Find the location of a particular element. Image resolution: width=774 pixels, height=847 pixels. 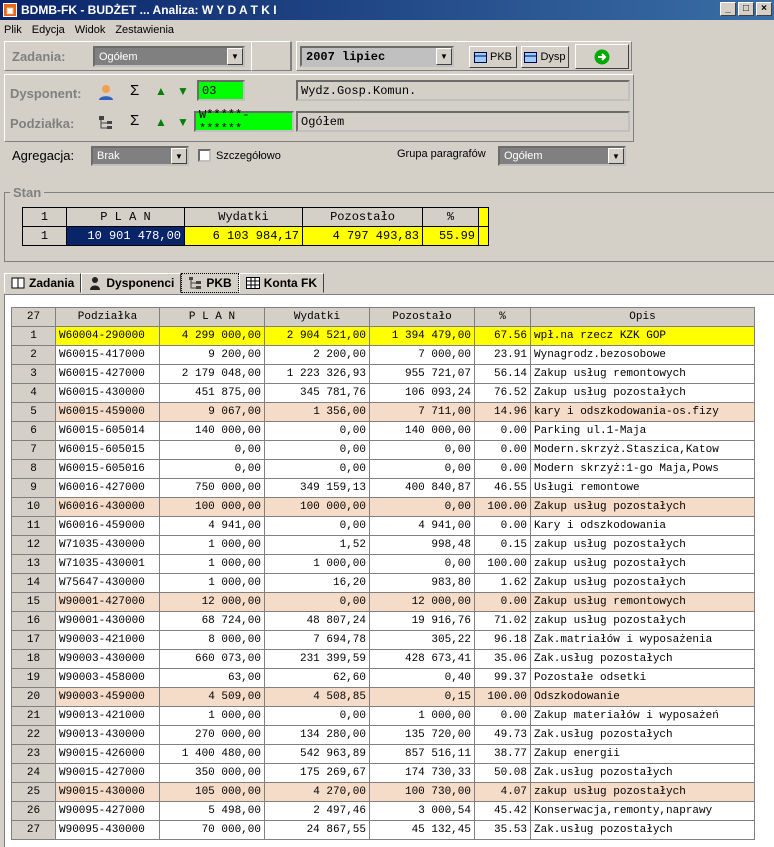

grid-header-cell: % is located at coordinates (502, 317).